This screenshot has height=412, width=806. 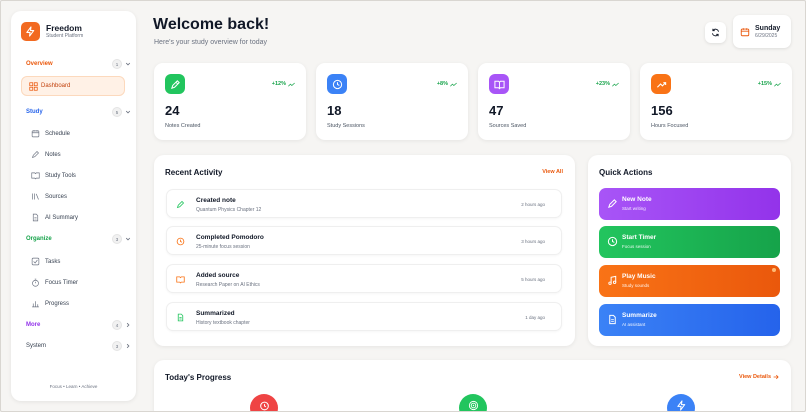 What do you see at coordinates (78, 261) in the screenshot?
I see `sidebar-item-tasks: Tasks` at bounding box center [78, 261].